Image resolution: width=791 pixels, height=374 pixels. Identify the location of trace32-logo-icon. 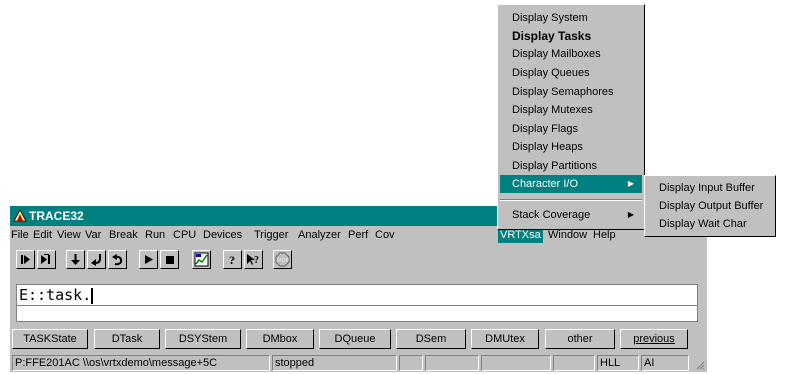
(20, 215).